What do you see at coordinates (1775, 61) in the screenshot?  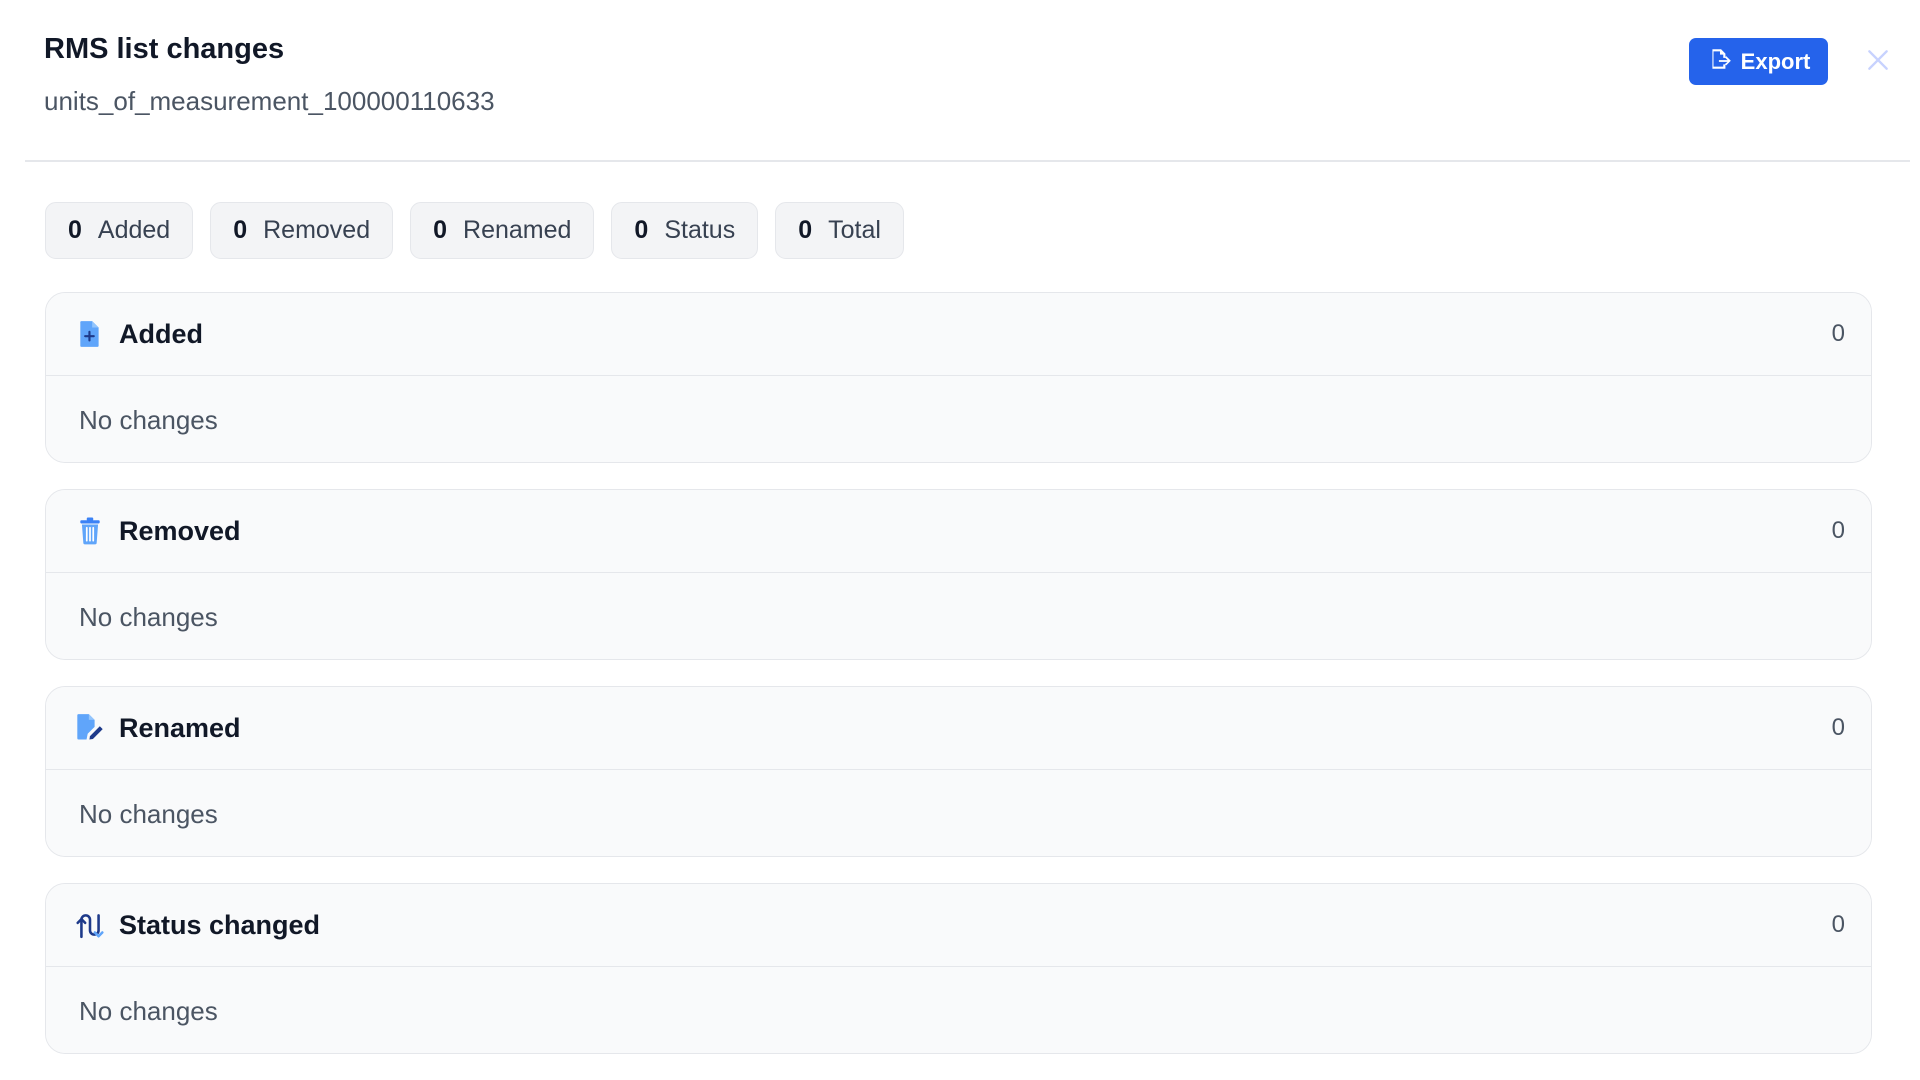 I see `export-button-label: Export` at bounding box center [1775, 61].